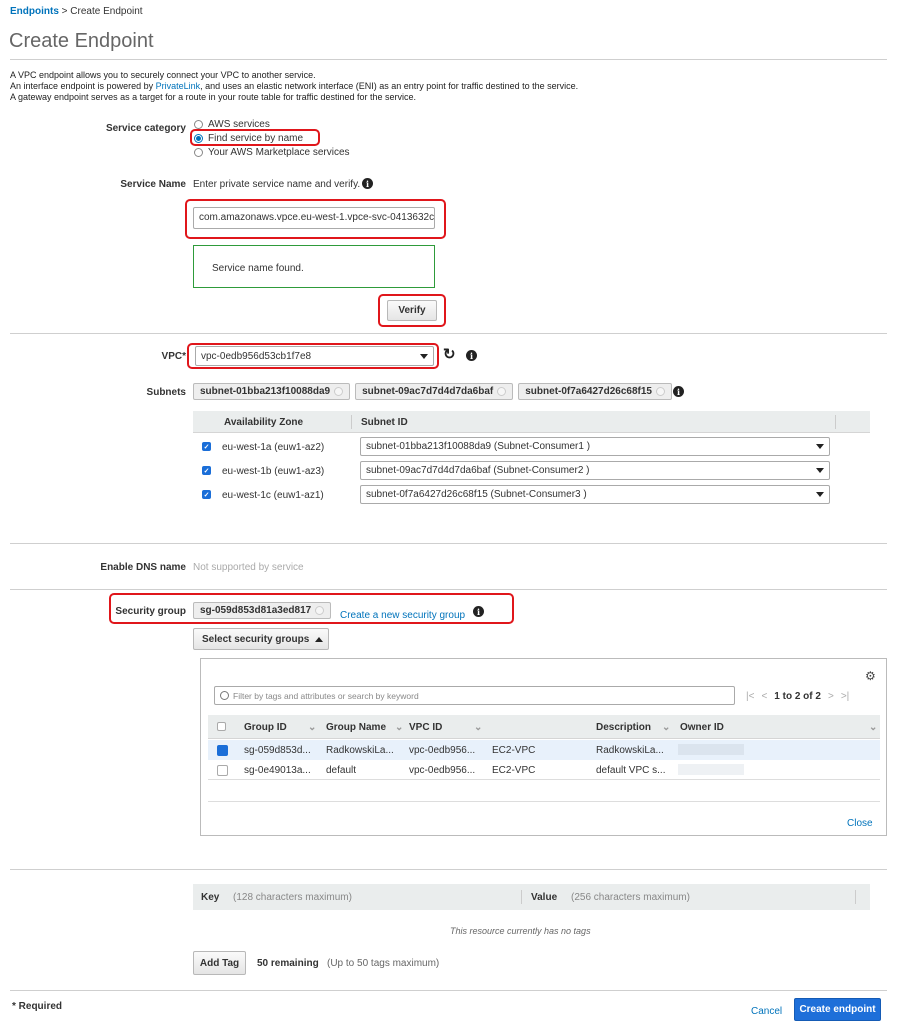 The width and height of the screenshot is (920, 1024). What do you see at coordinates (222, 770) in the screenshot?
I see `row-checkbox` at bounding box center [222, 770].